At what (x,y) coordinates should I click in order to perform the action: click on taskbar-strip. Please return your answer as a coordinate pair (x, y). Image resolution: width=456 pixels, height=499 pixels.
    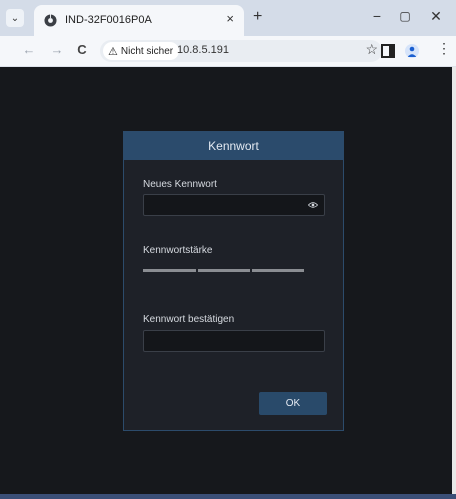
    Looking at the image, I should click on (228, 496).